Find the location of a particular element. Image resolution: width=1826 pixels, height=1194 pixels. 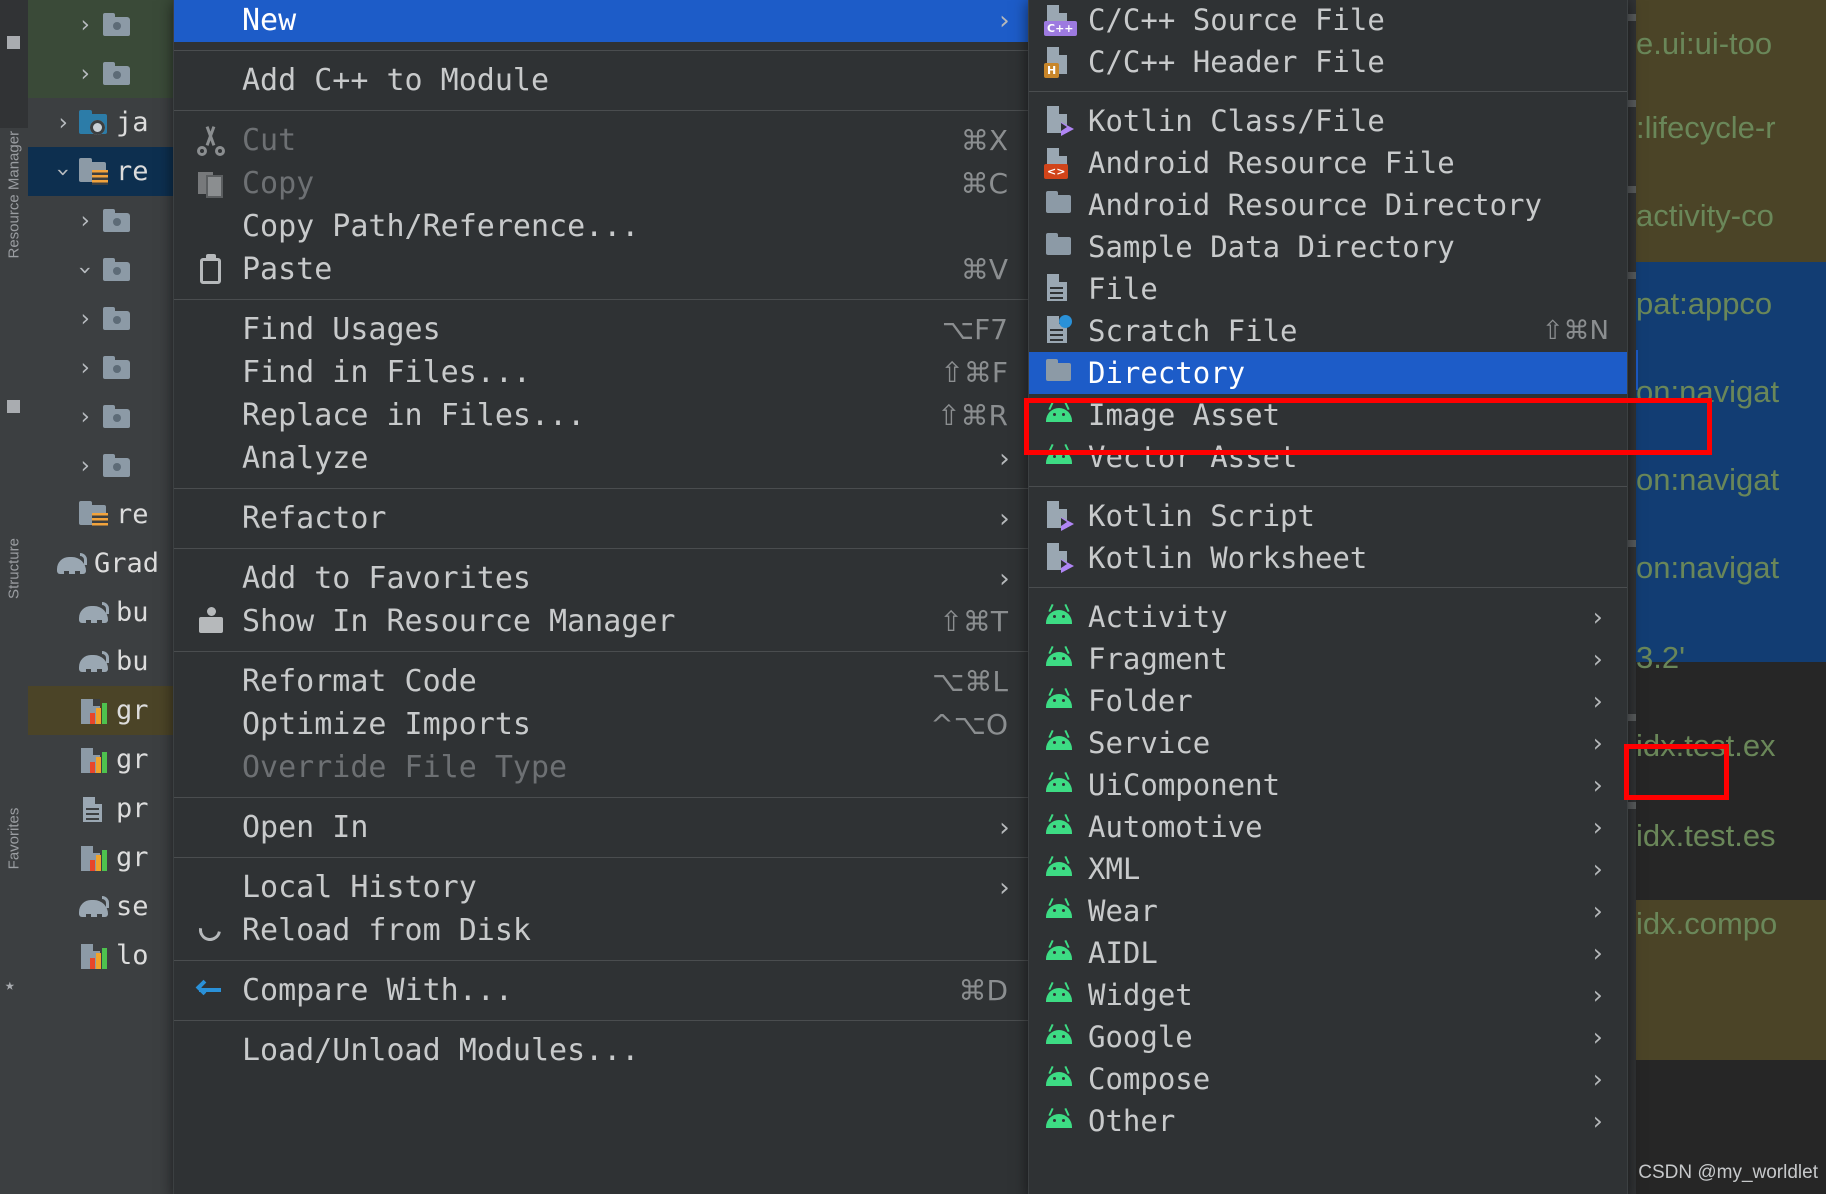

menu-item-shortcut: ⌘D is located at coordinates (983, 990).